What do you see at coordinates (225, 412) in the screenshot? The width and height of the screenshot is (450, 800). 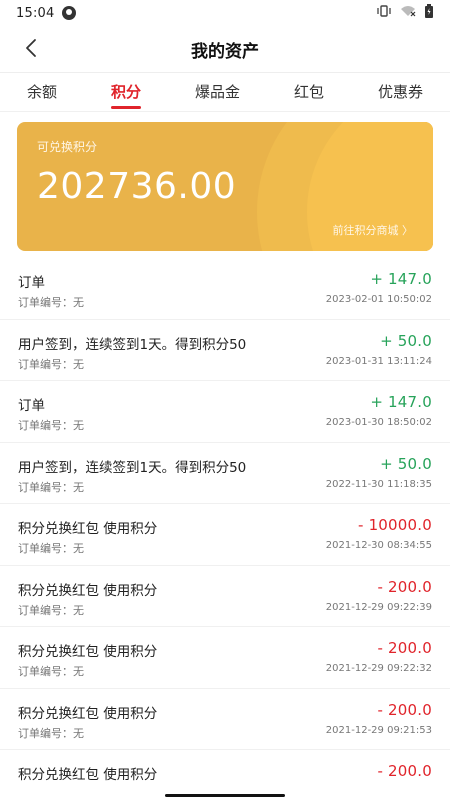 I see `list-item: 订单 订单编号：无 + 147.0 2023-01-30 18:50:02` at bounding box center [225, 412].